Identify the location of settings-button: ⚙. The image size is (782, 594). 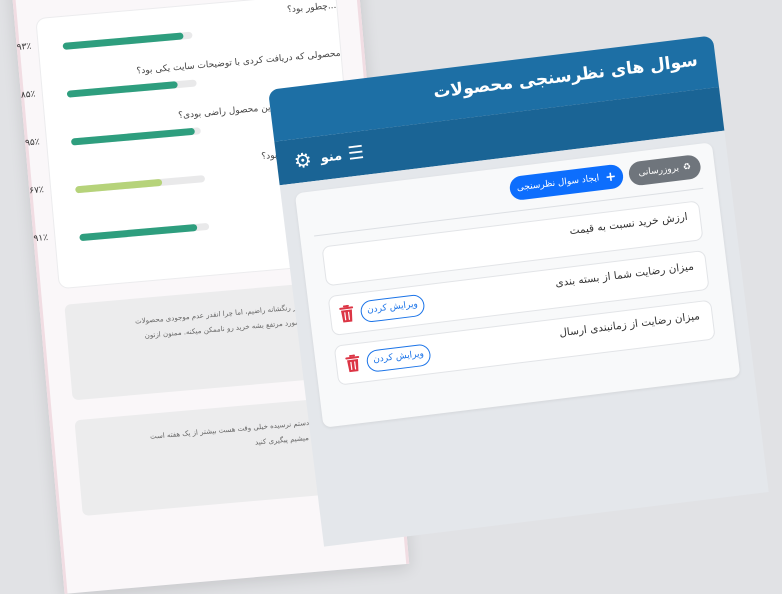
(302, 160).